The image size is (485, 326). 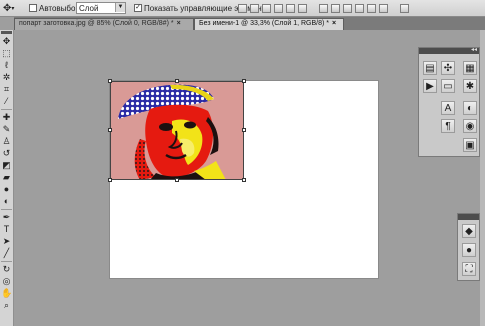 What do you see at coordinates (177, 81) in the screenshot?
I see `transform-handle-top` at bounding box center [177, 81].